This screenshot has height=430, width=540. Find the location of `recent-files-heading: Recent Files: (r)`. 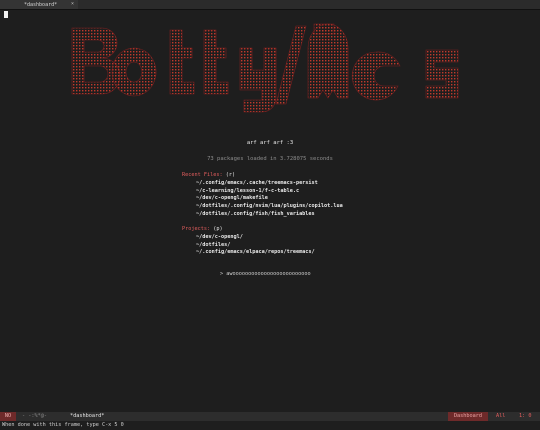

recent-files-heading: Recent Files: (r) is located at coordinates (262, 176).